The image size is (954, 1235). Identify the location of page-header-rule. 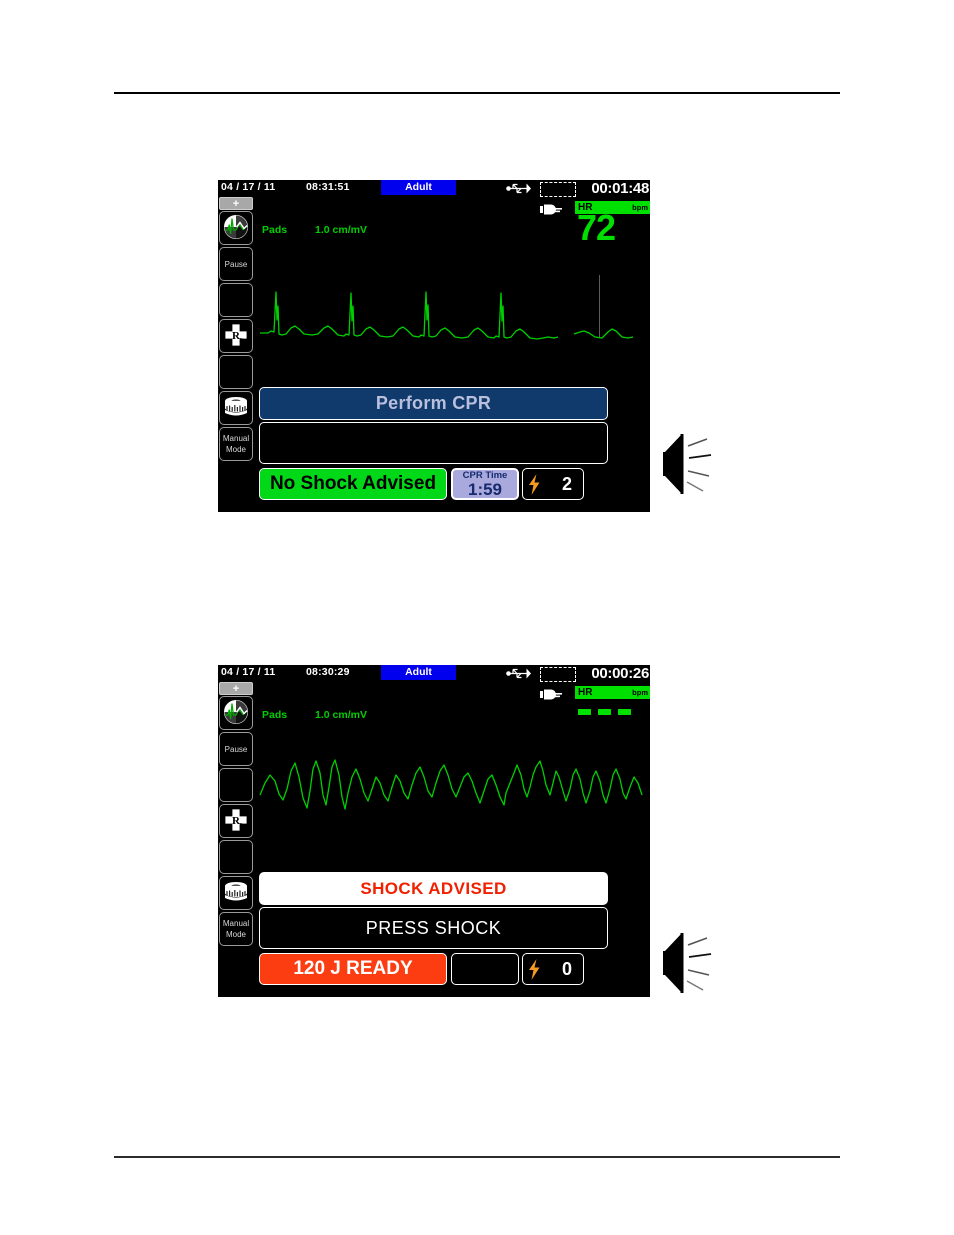
(477, 93).